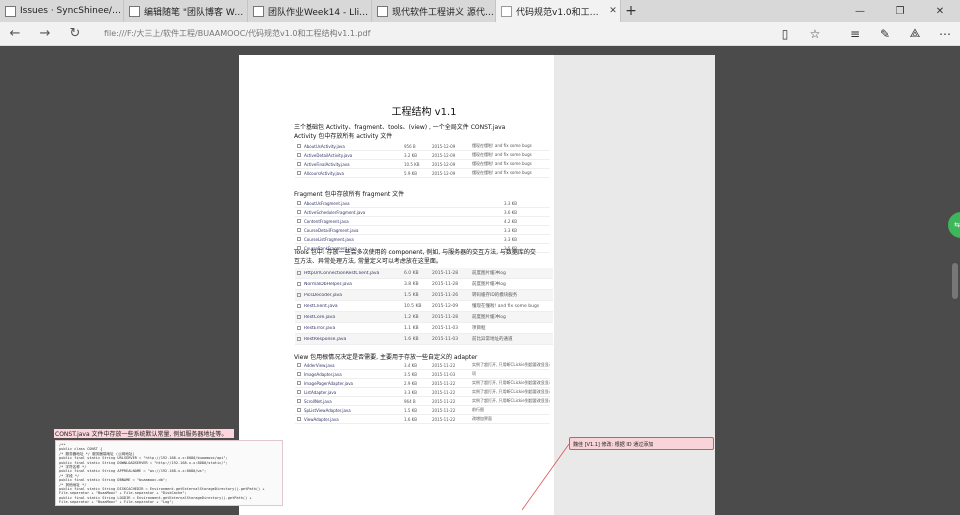  Describe the element at coordinates (613, 11) in the screenshot. I see `close-icon: ✕` at that location.